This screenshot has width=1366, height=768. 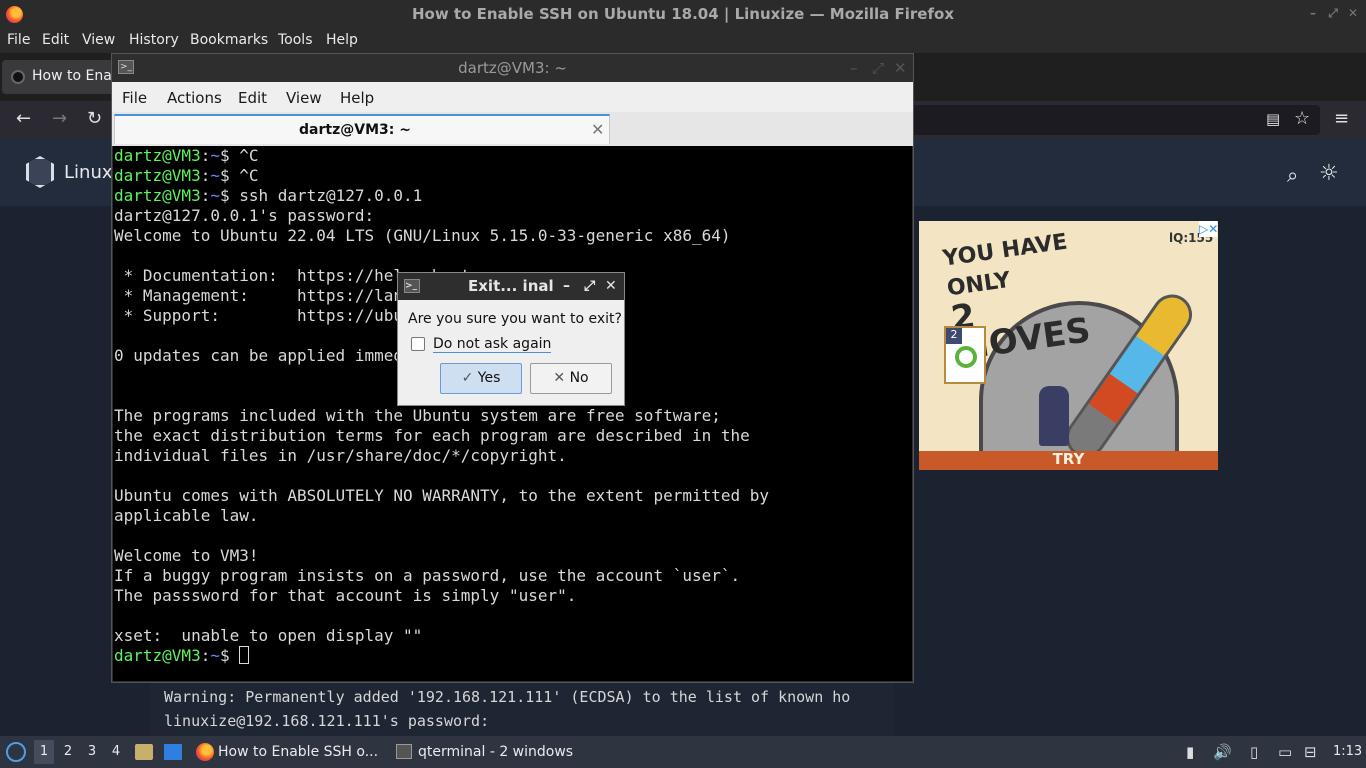 What do you see at coordinates (1302, 118) in the screenshot?
I see `bookmark-star-icon: ☆` at bounding box center [1302, 118].